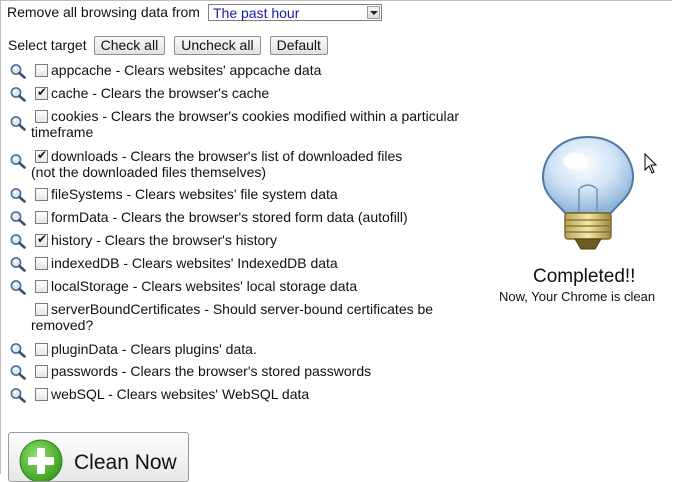  I want to click on indexeddb-checkbox, so click(41, 263).